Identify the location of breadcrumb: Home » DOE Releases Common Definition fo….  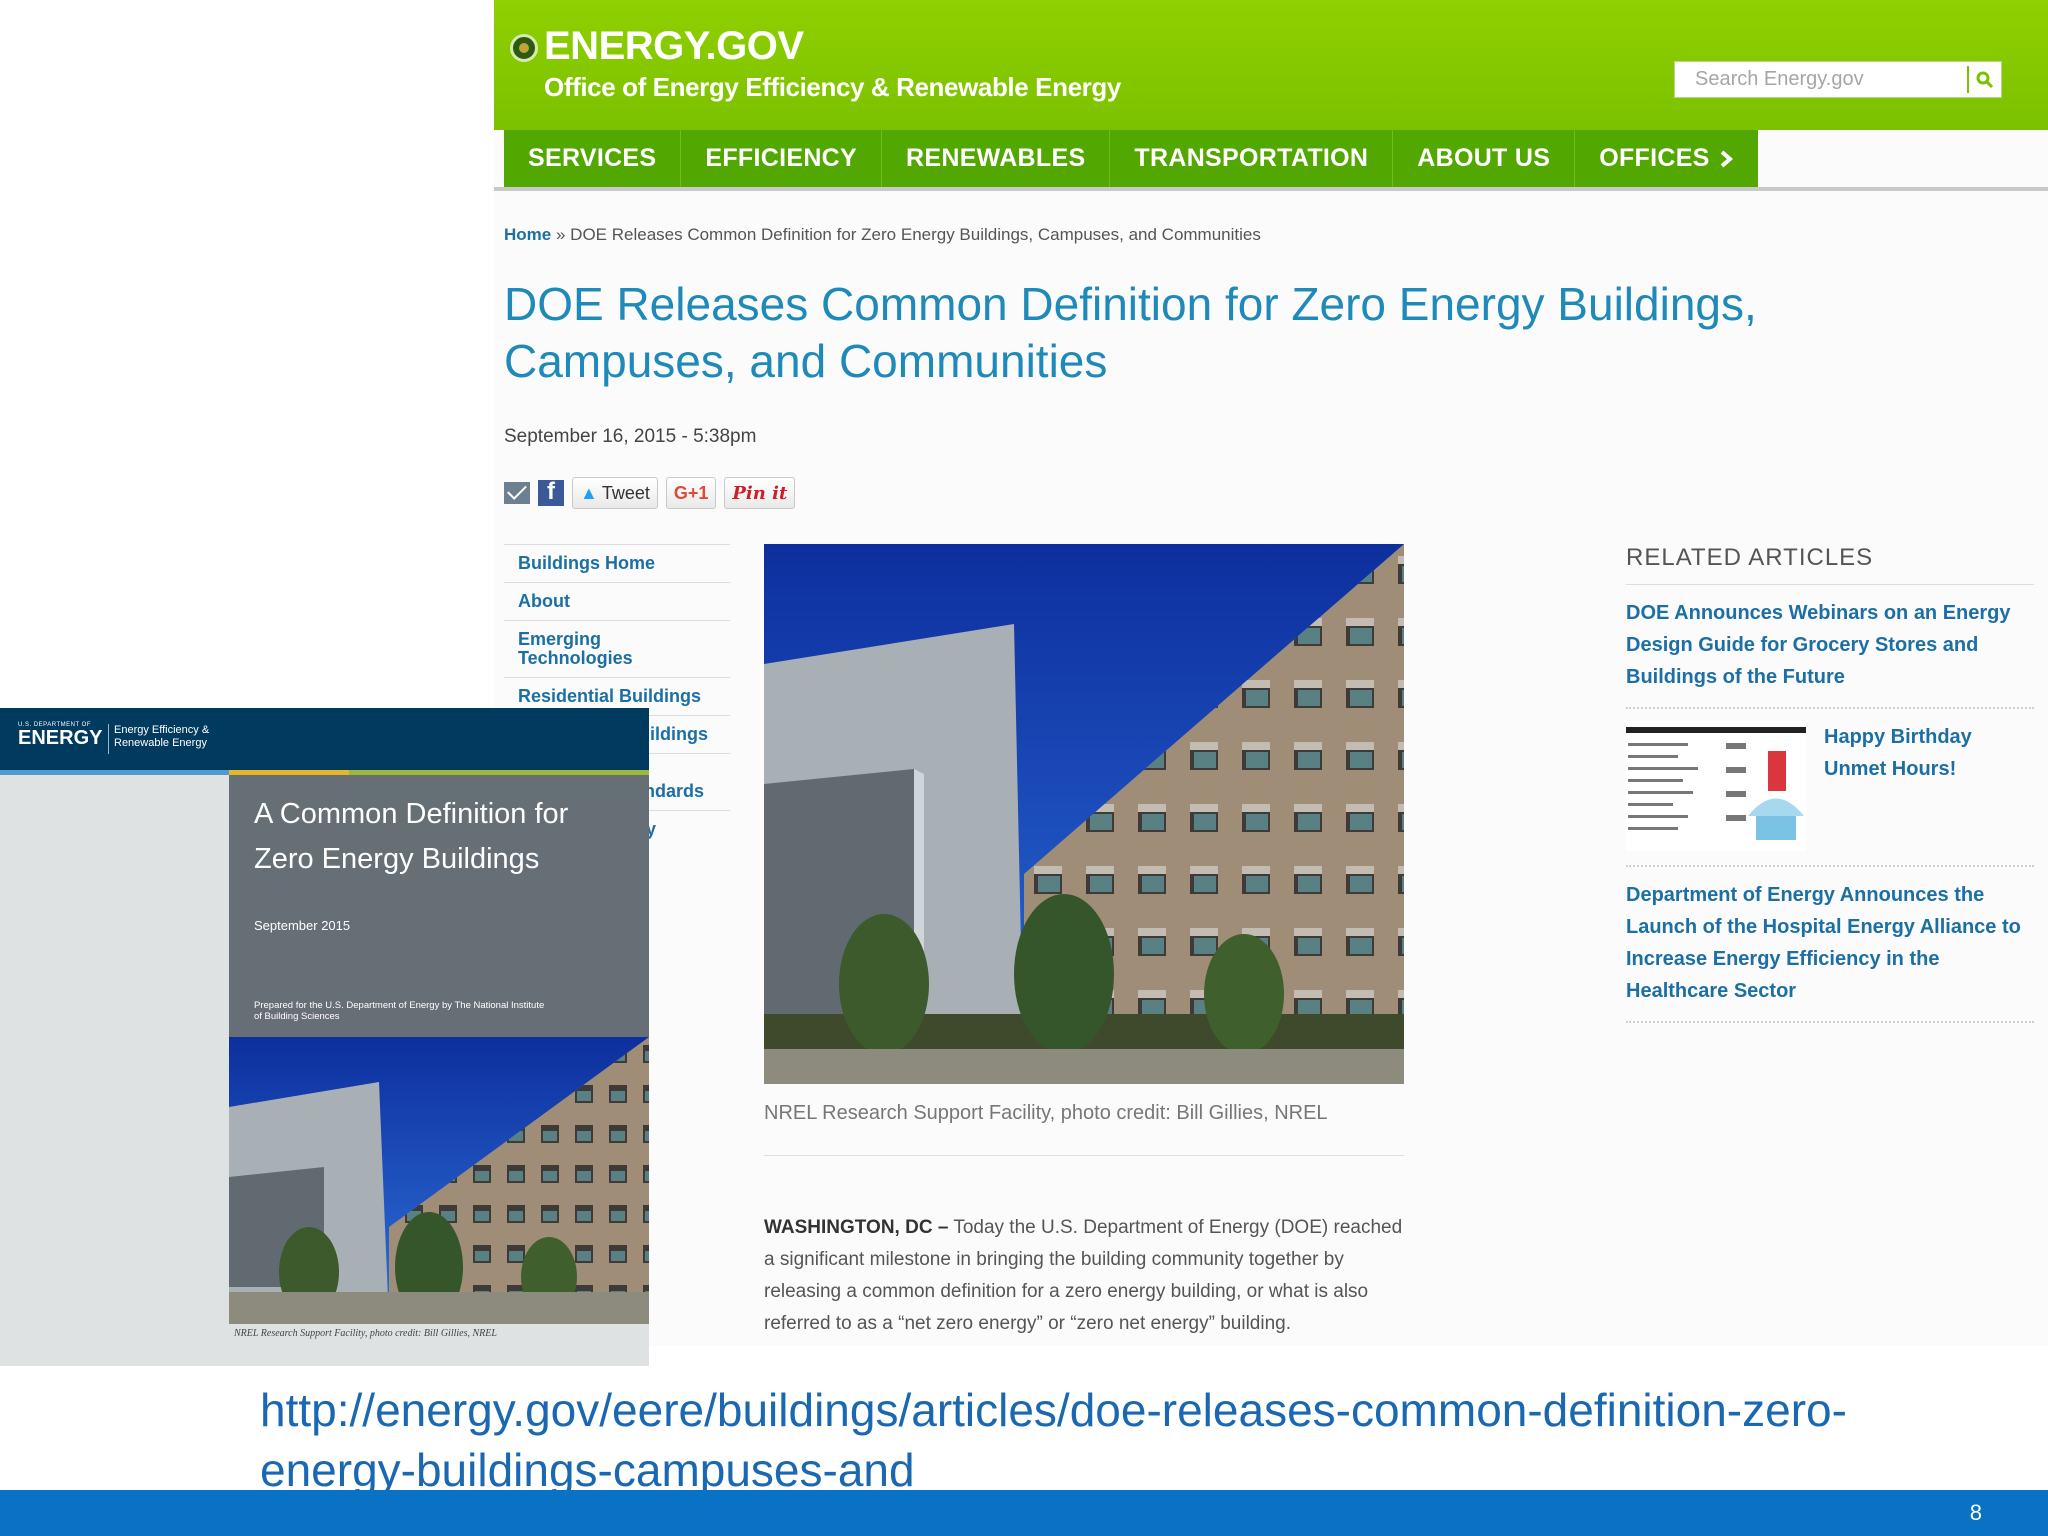
(882, 235).